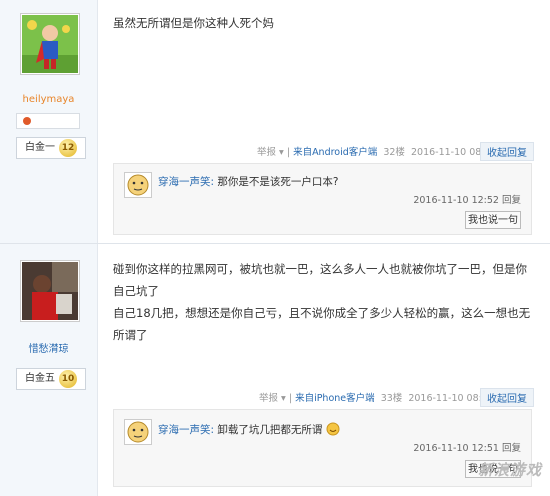 The image size is (550, 496). I want to click on rank-label: 白金一, so click(40, 147).